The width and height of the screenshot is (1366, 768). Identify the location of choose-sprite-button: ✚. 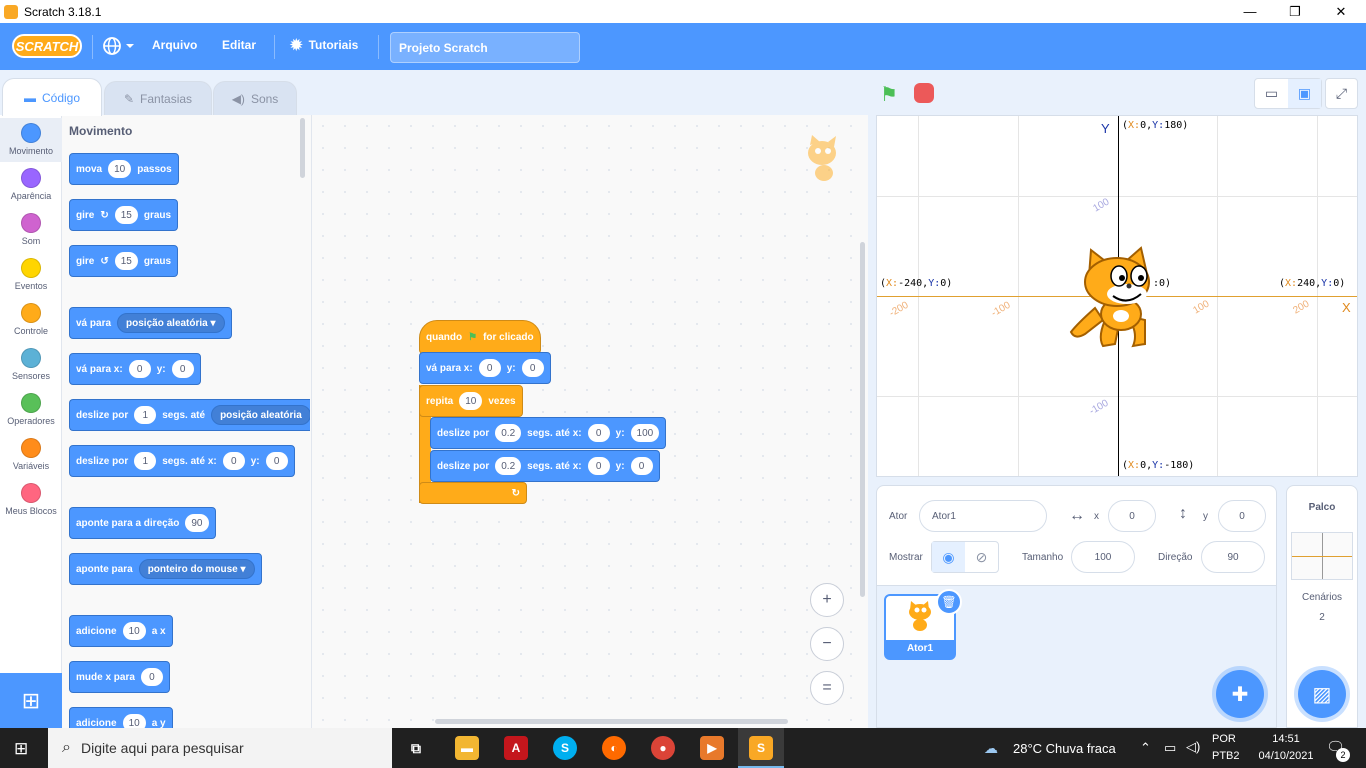
(1240, 694).